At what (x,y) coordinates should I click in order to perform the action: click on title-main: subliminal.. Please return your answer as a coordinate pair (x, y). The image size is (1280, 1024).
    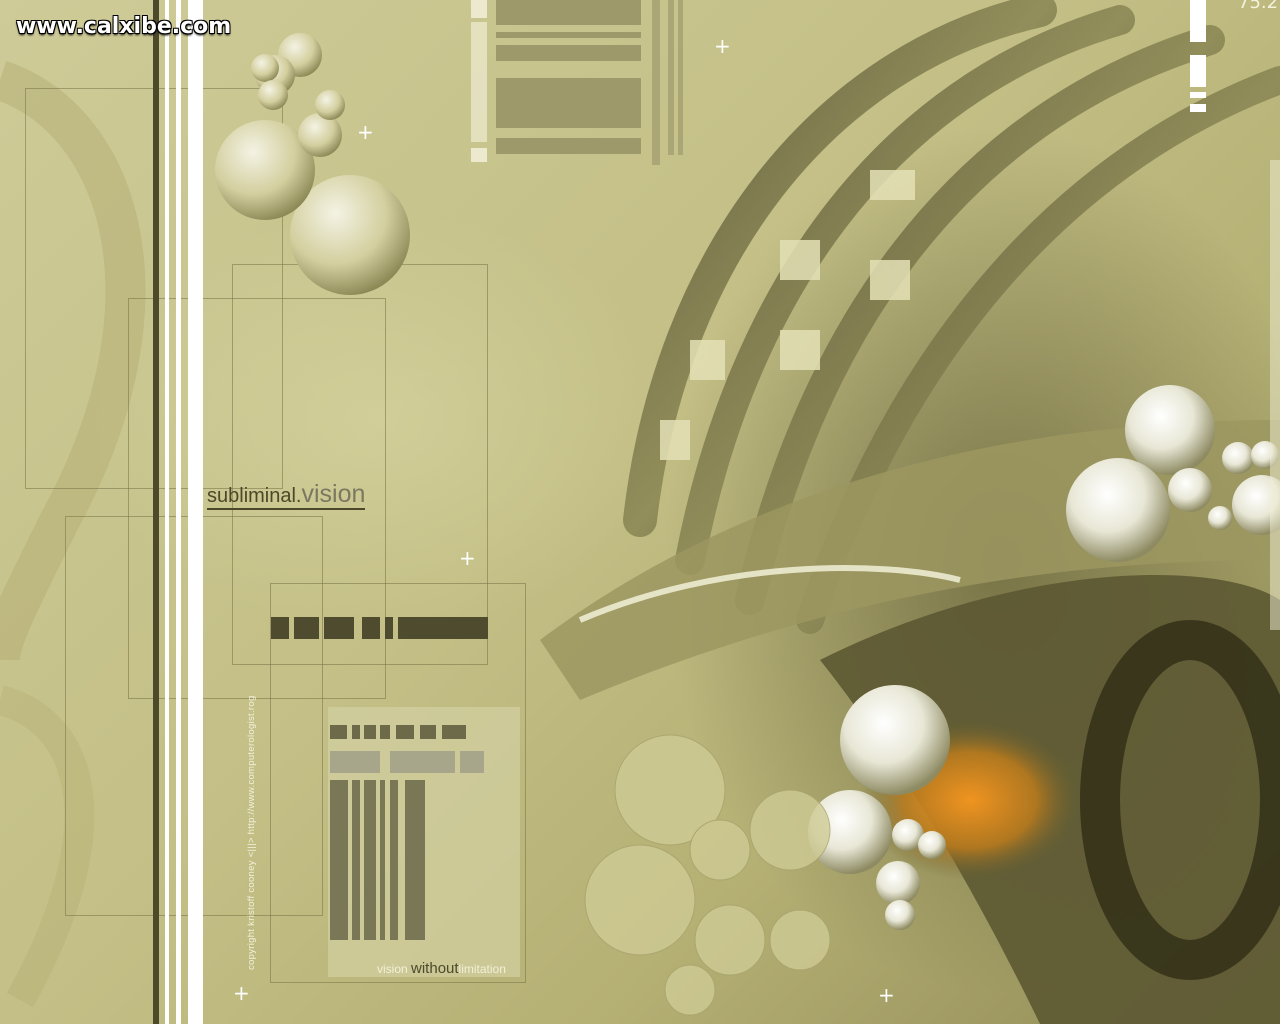
    Looking at the image, I should click on (254, 496).